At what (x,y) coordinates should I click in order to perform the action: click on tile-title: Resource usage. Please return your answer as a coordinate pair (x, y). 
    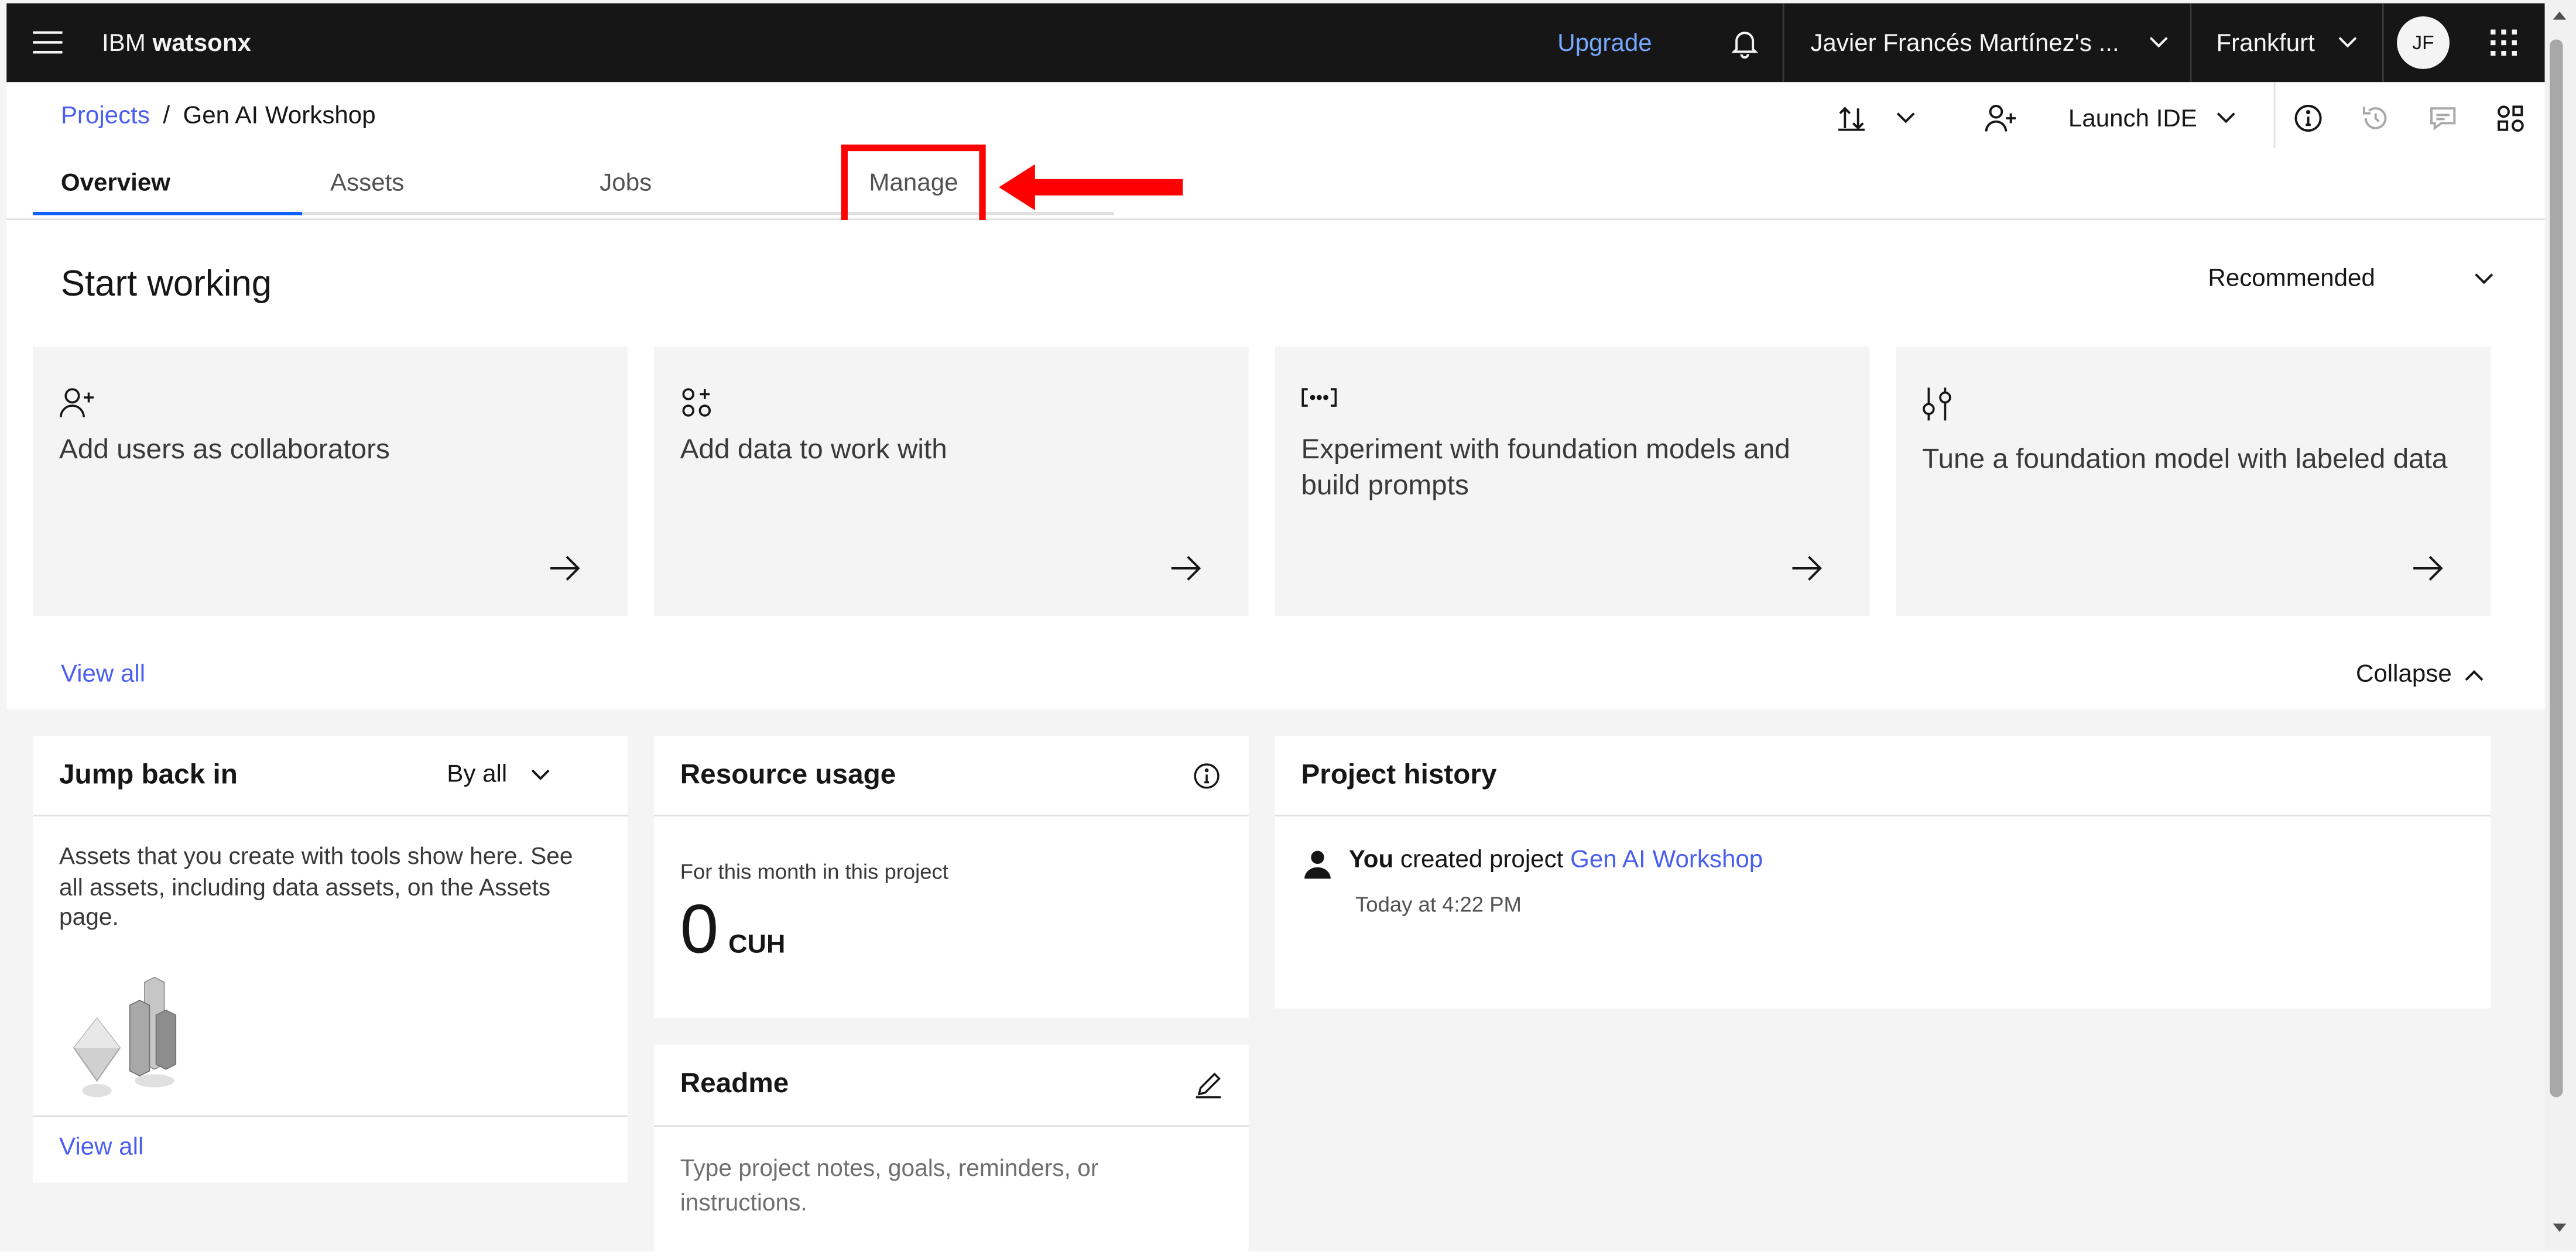
    Looking at the image, I should click on (788, 775).